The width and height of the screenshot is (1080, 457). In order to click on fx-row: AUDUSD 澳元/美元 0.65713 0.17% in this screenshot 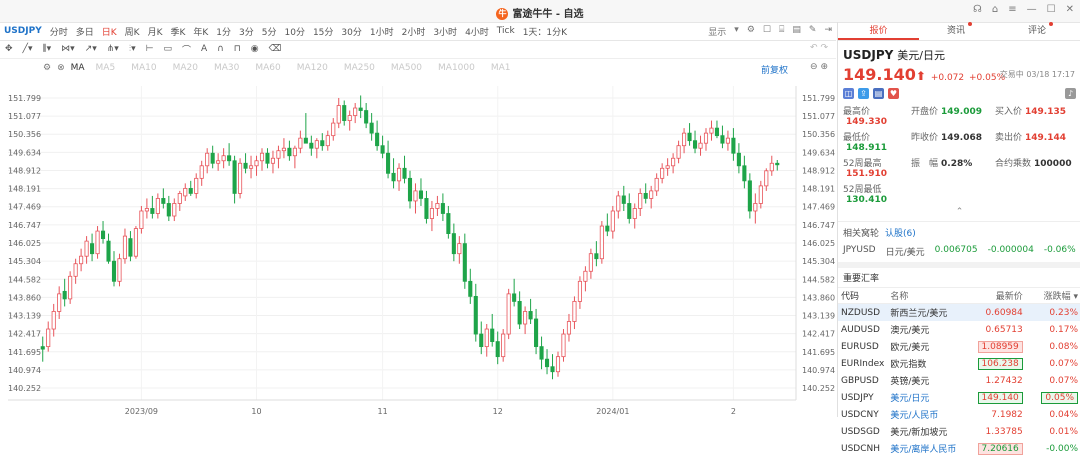, I will do `click(959, 329)`.